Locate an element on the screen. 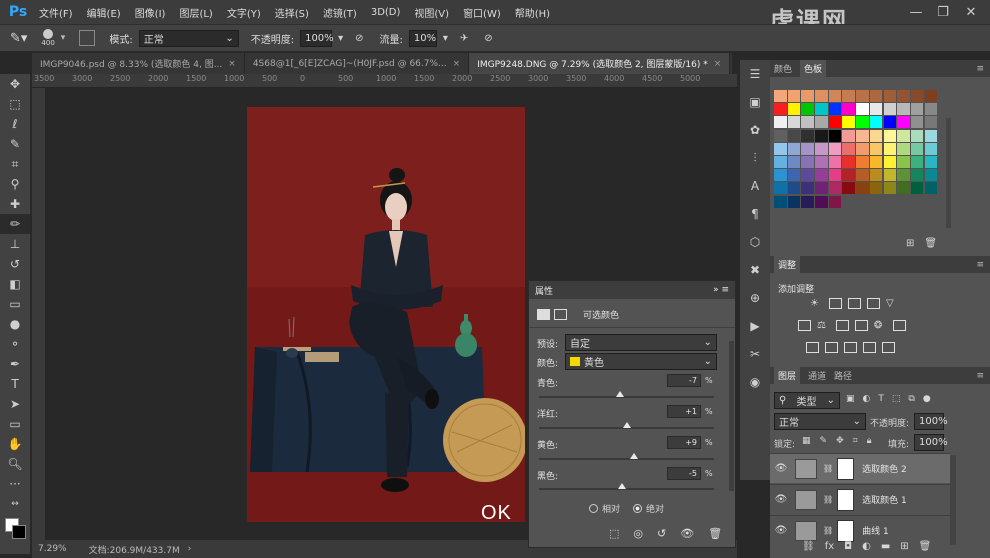  adjustments-sliders-icon: ⫶ is located at coordinates (755, 158).